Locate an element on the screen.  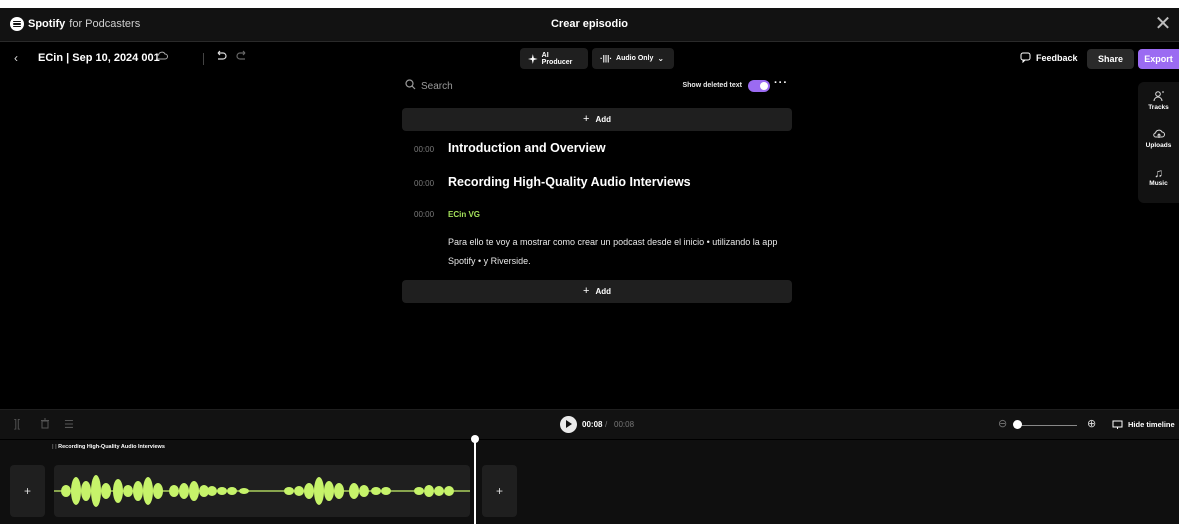
cloud-sync-icon is located at coordinates (162, 57).